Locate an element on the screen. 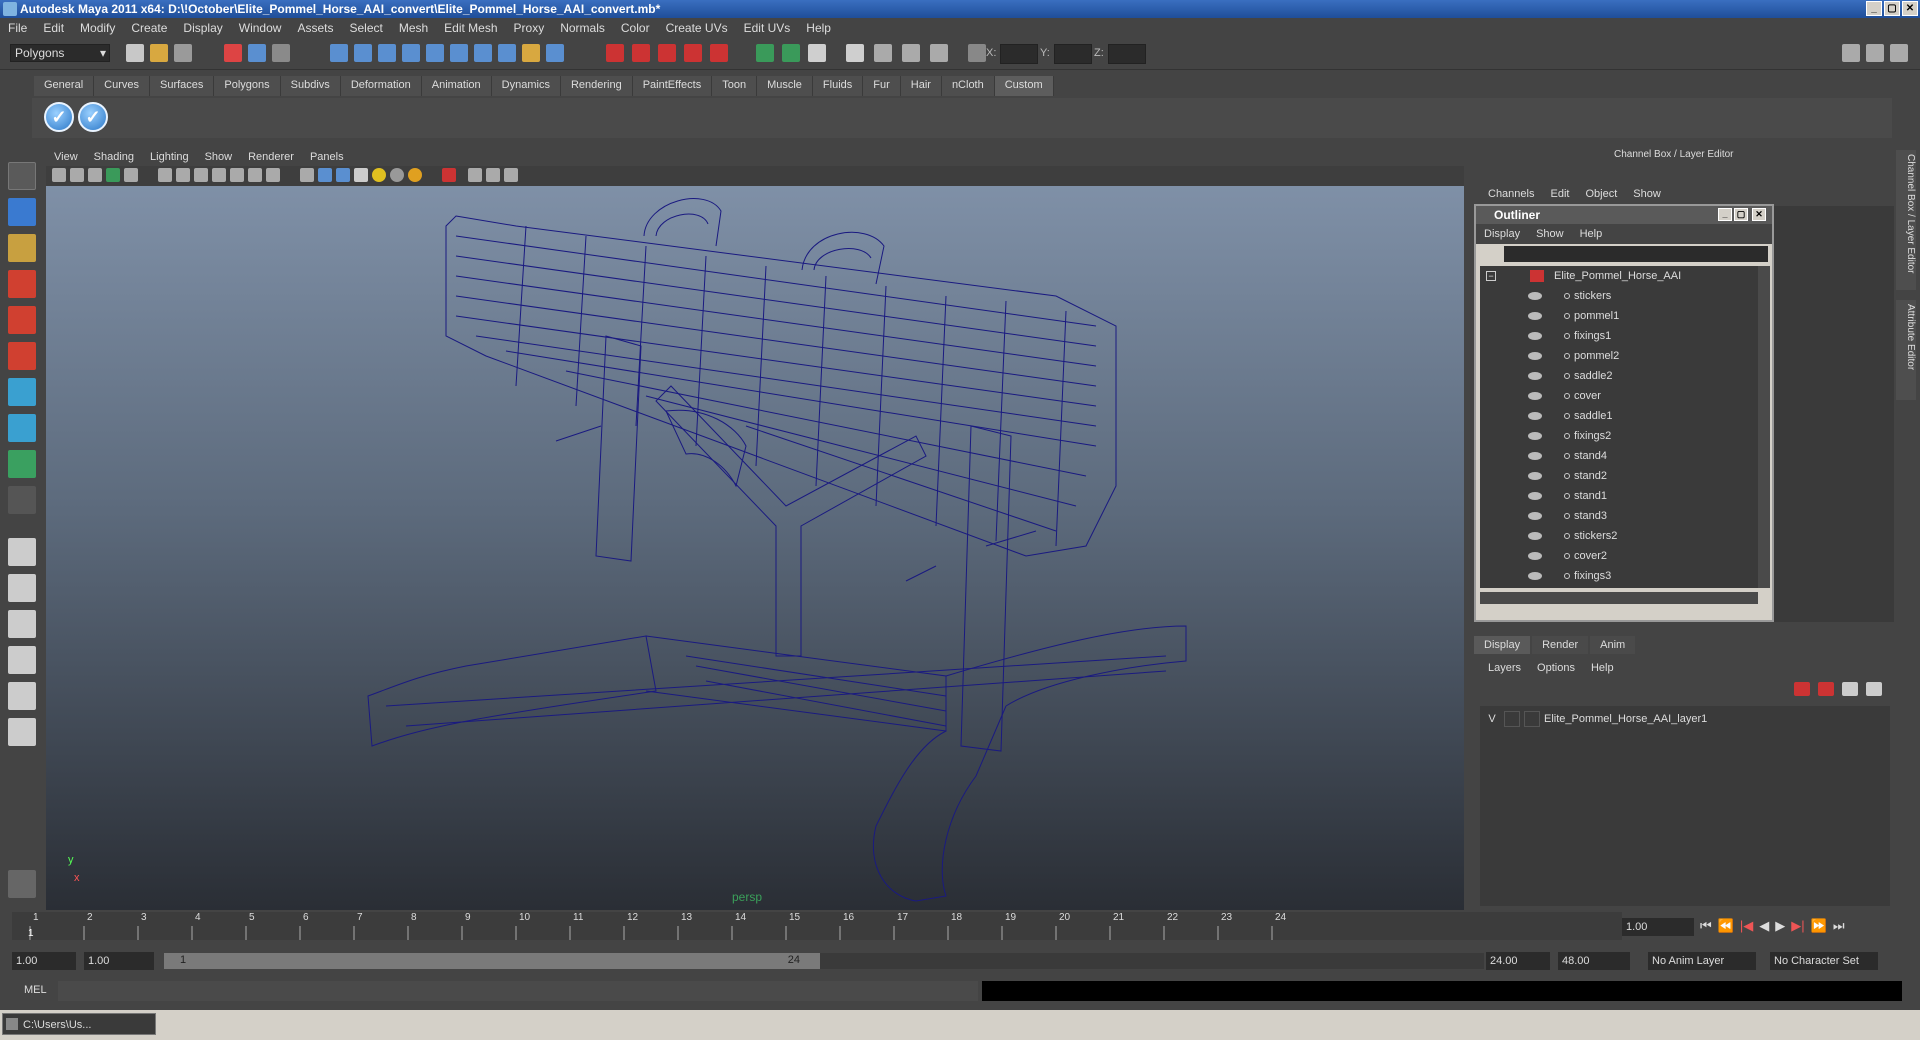 The height and width of the screenshot is (1040, 1920). step-back-key-icon: |◀ is located at coordinates (1746, 926).